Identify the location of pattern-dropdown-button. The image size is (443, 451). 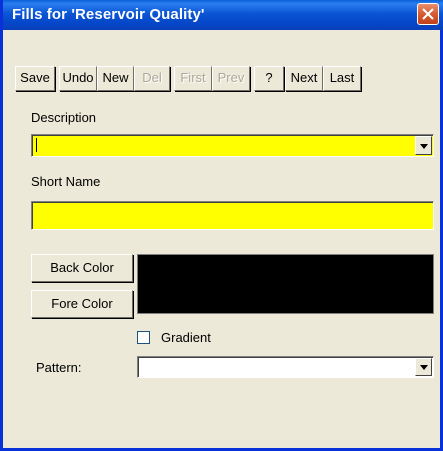
(423, 367).